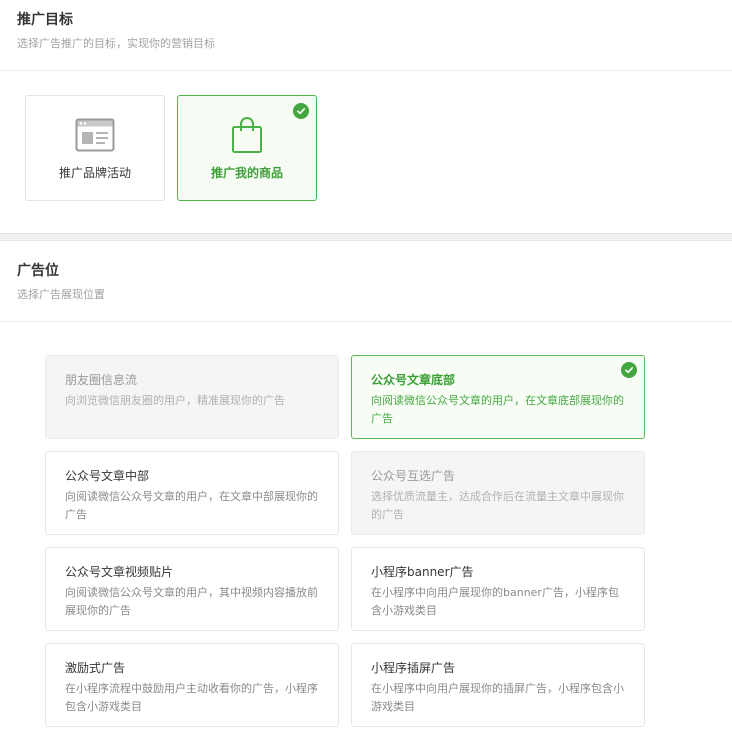 The width and height of the screenshot is (732, 749). I want to click on goal-option-label: 推广品牌活动, so click(94, 173).